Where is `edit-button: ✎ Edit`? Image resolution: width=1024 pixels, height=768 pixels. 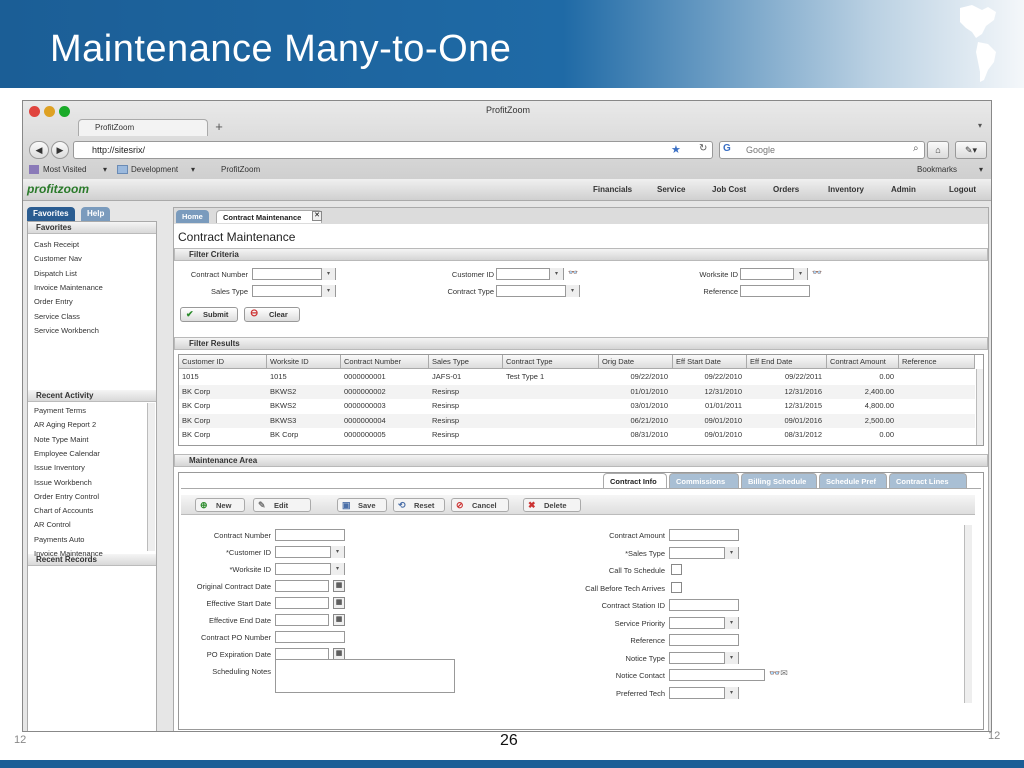
edit-button: ✎ Edit is located at coordinates (282, 505).